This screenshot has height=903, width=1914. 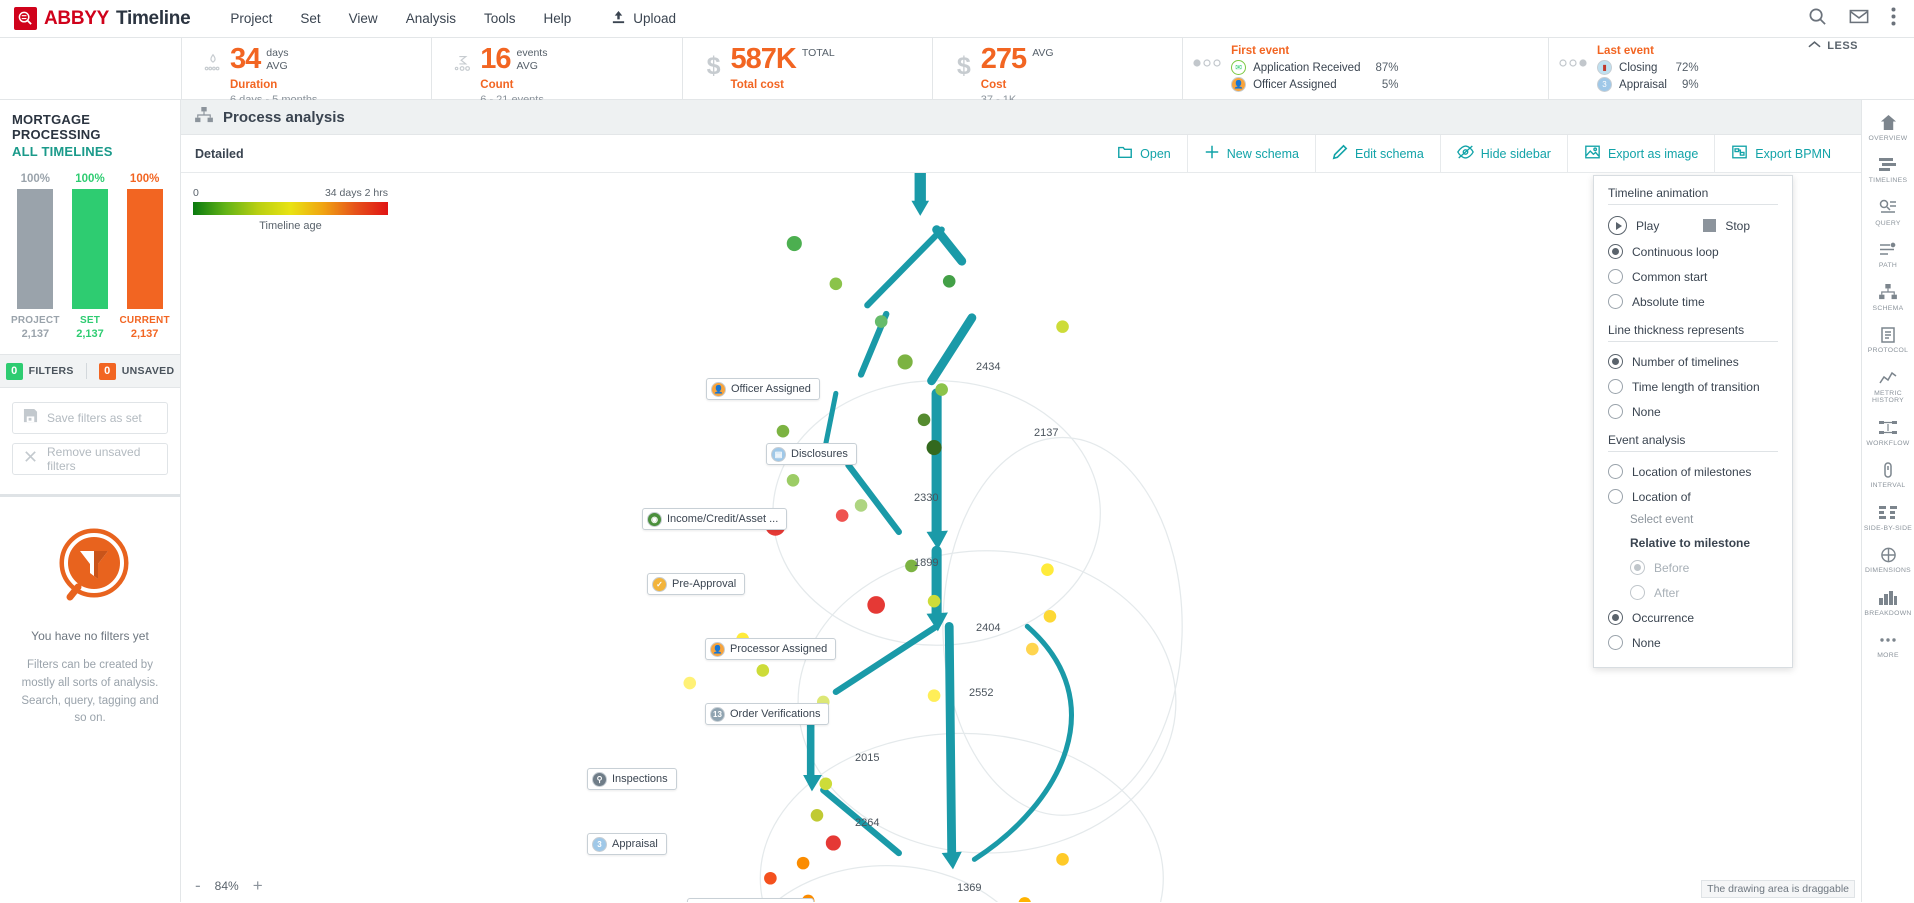 I want to click on select-event-hint: Select event, so click(x=1693, y=519).